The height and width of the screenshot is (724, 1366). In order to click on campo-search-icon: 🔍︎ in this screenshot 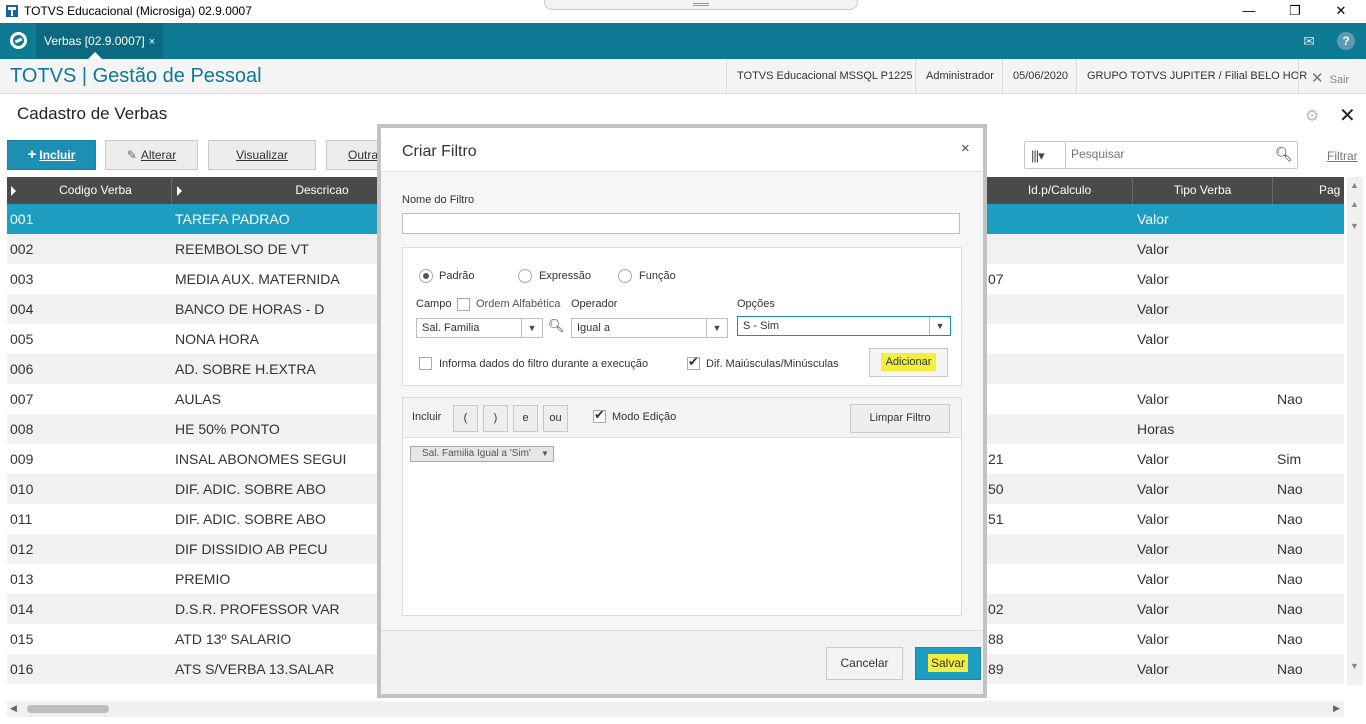, I will do `click(556, 326)`.